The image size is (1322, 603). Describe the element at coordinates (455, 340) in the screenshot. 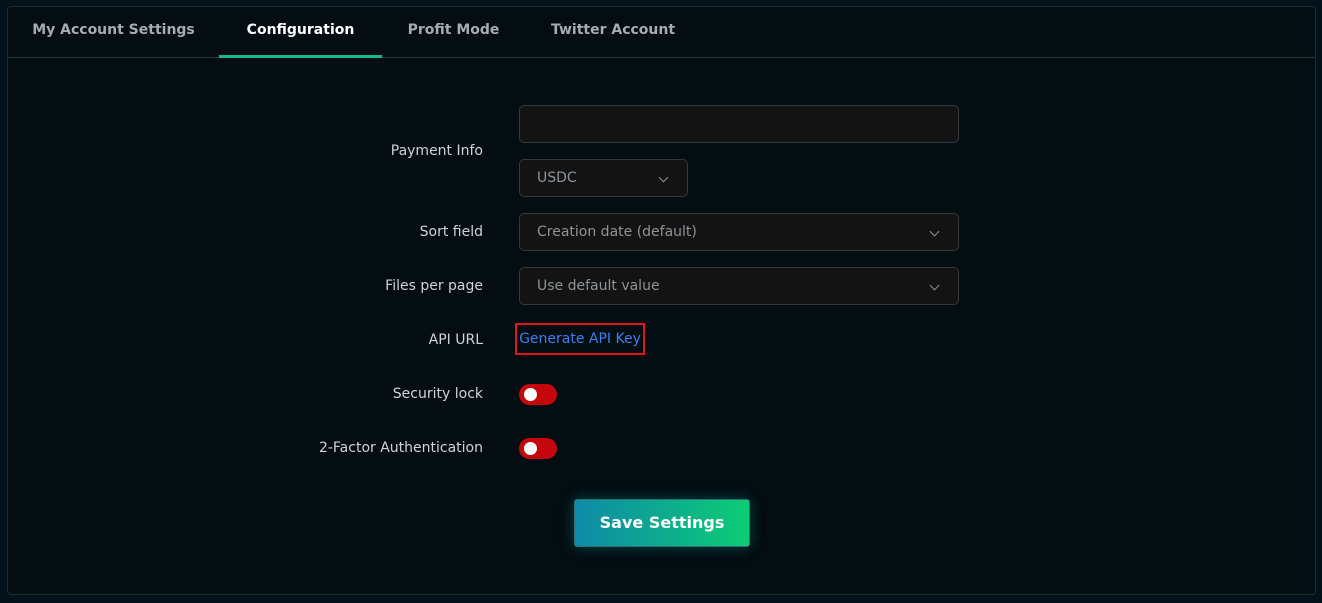

I see `api-url-label: API URL` at that location.